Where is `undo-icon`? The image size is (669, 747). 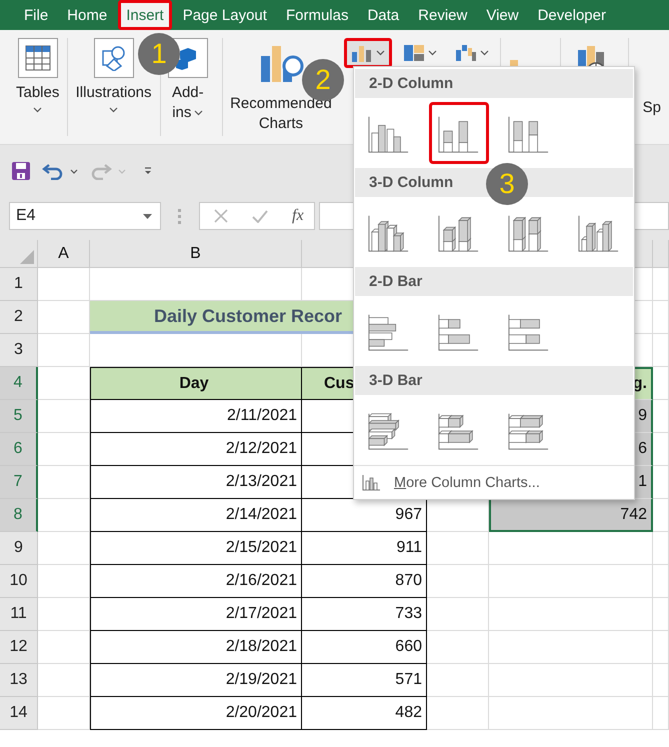
undo-icon is located at coordinates (53, 171).